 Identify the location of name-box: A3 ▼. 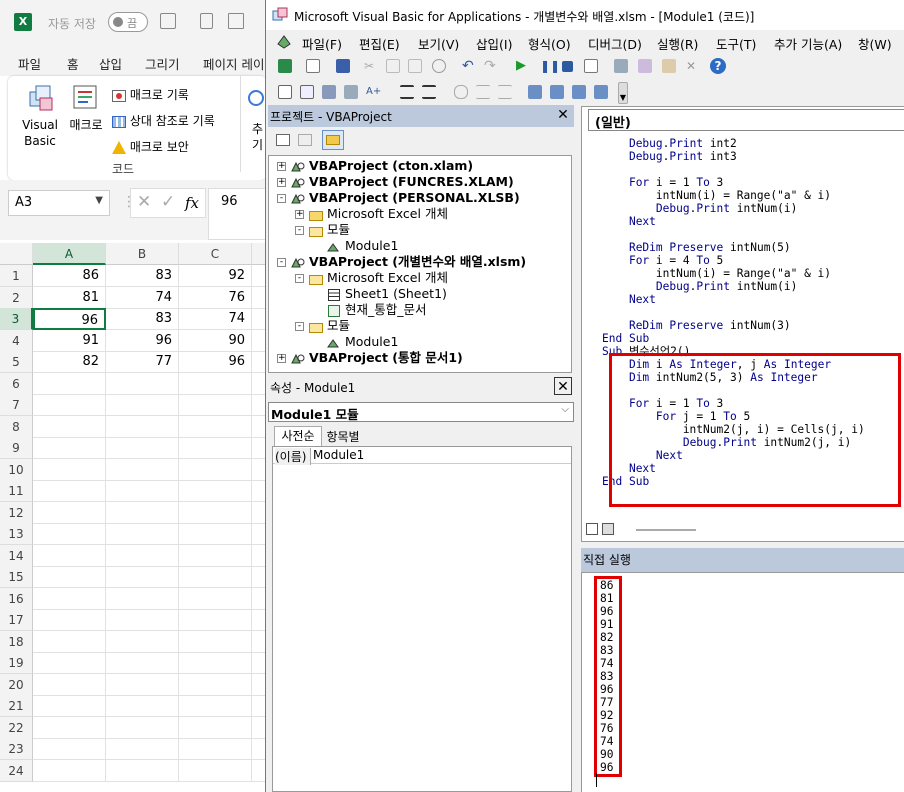
(59, 203).